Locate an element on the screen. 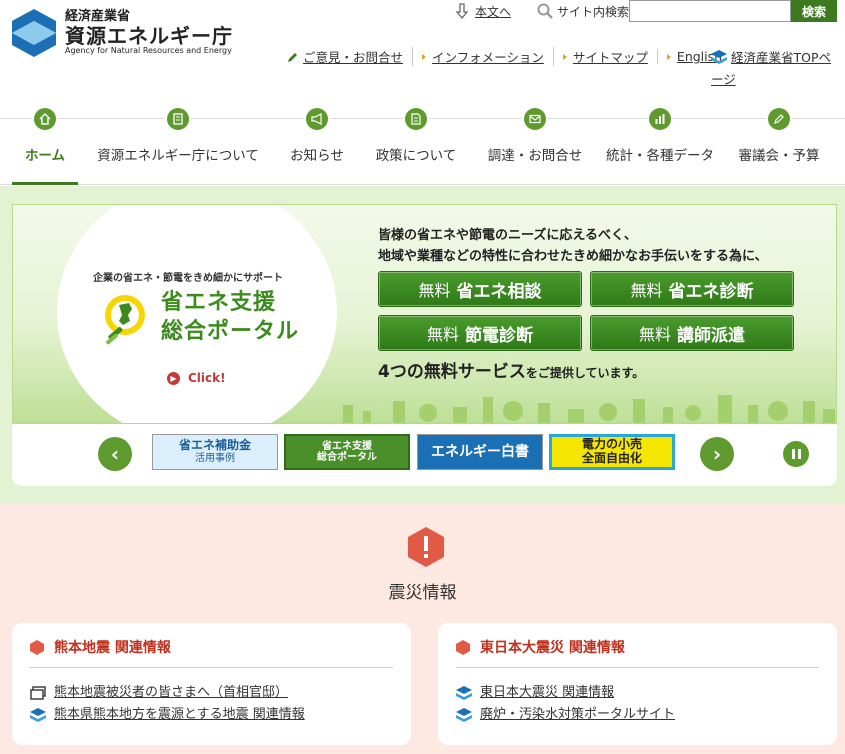 The height and width of the screenshot is (754, 845). decommissioning-portal-link: 廃炉・汚染水対策ポータルサイト is located at coordinates (577, 715).